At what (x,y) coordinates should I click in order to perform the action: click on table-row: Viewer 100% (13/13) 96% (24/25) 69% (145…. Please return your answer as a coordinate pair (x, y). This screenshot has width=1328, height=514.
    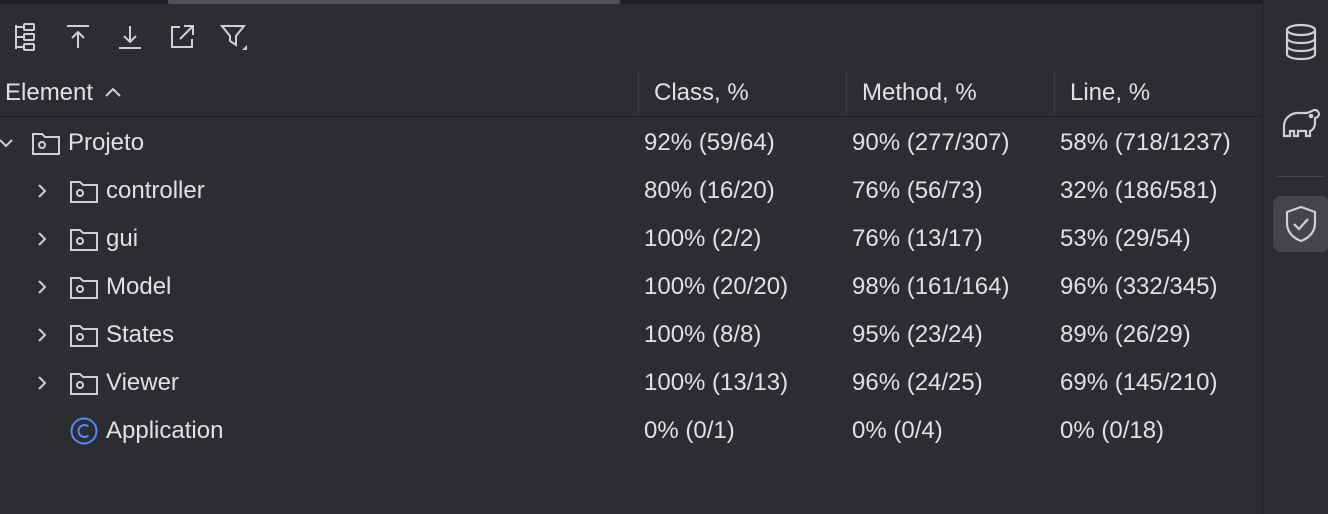
    Looking at the image, I should click on (631, 383).